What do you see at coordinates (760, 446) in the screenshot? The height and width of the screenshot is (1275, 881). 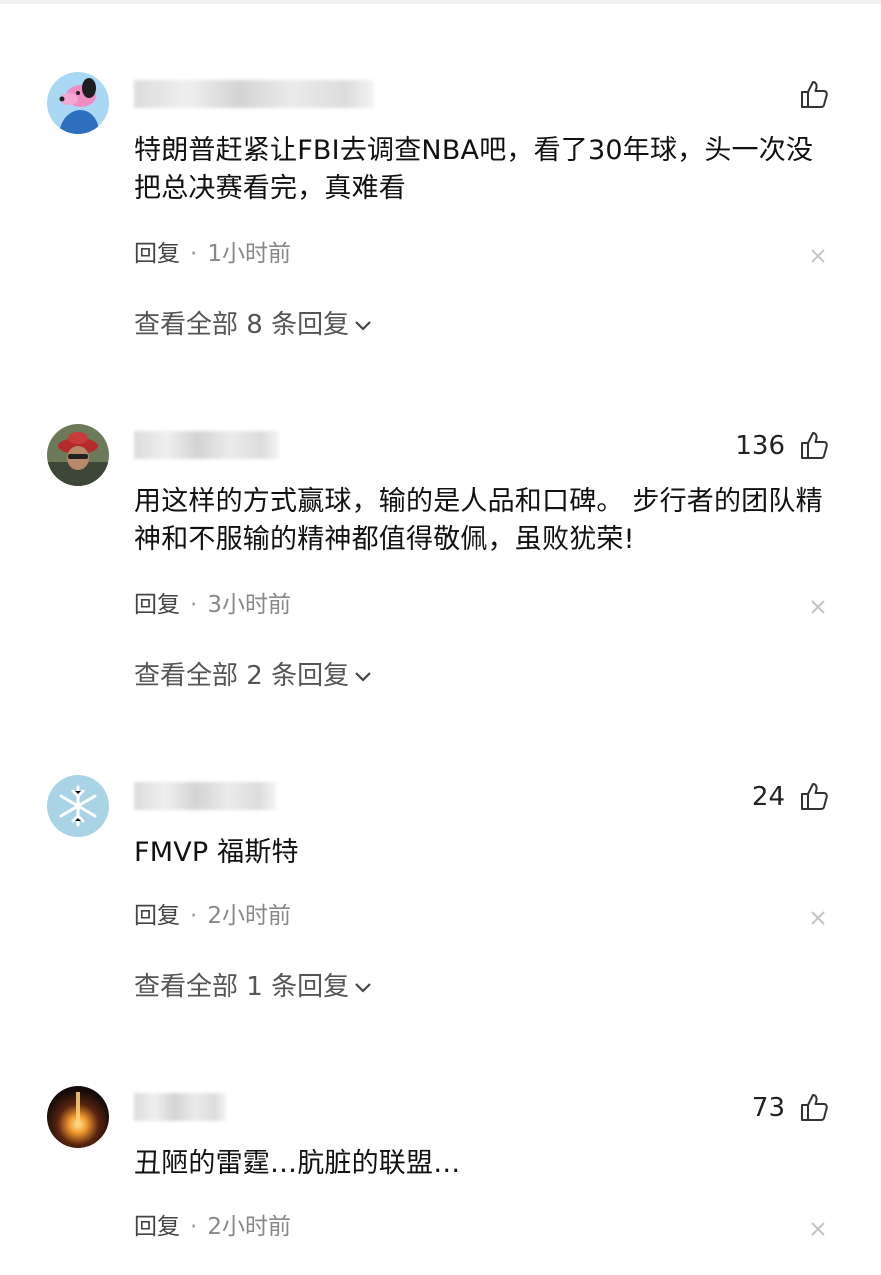 I see `like-count: 136` at bounding box center [760, 446].